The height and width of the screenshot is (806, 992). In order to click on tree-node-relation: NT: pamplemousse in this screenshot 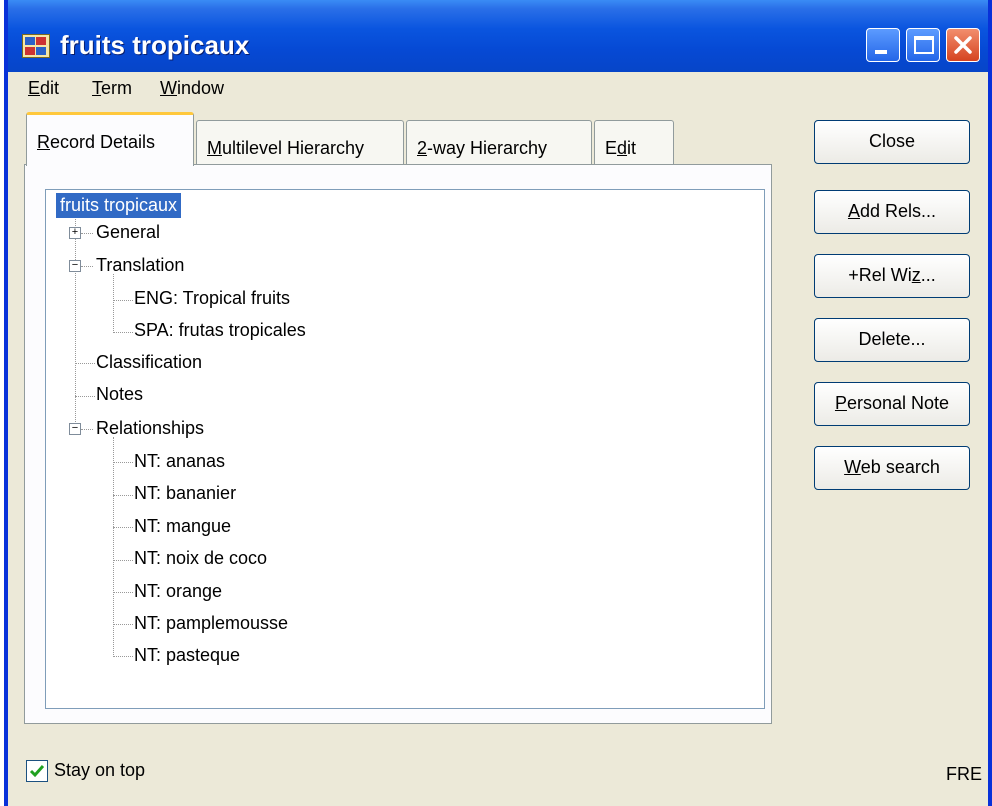, I will do `click(211, 623)`.